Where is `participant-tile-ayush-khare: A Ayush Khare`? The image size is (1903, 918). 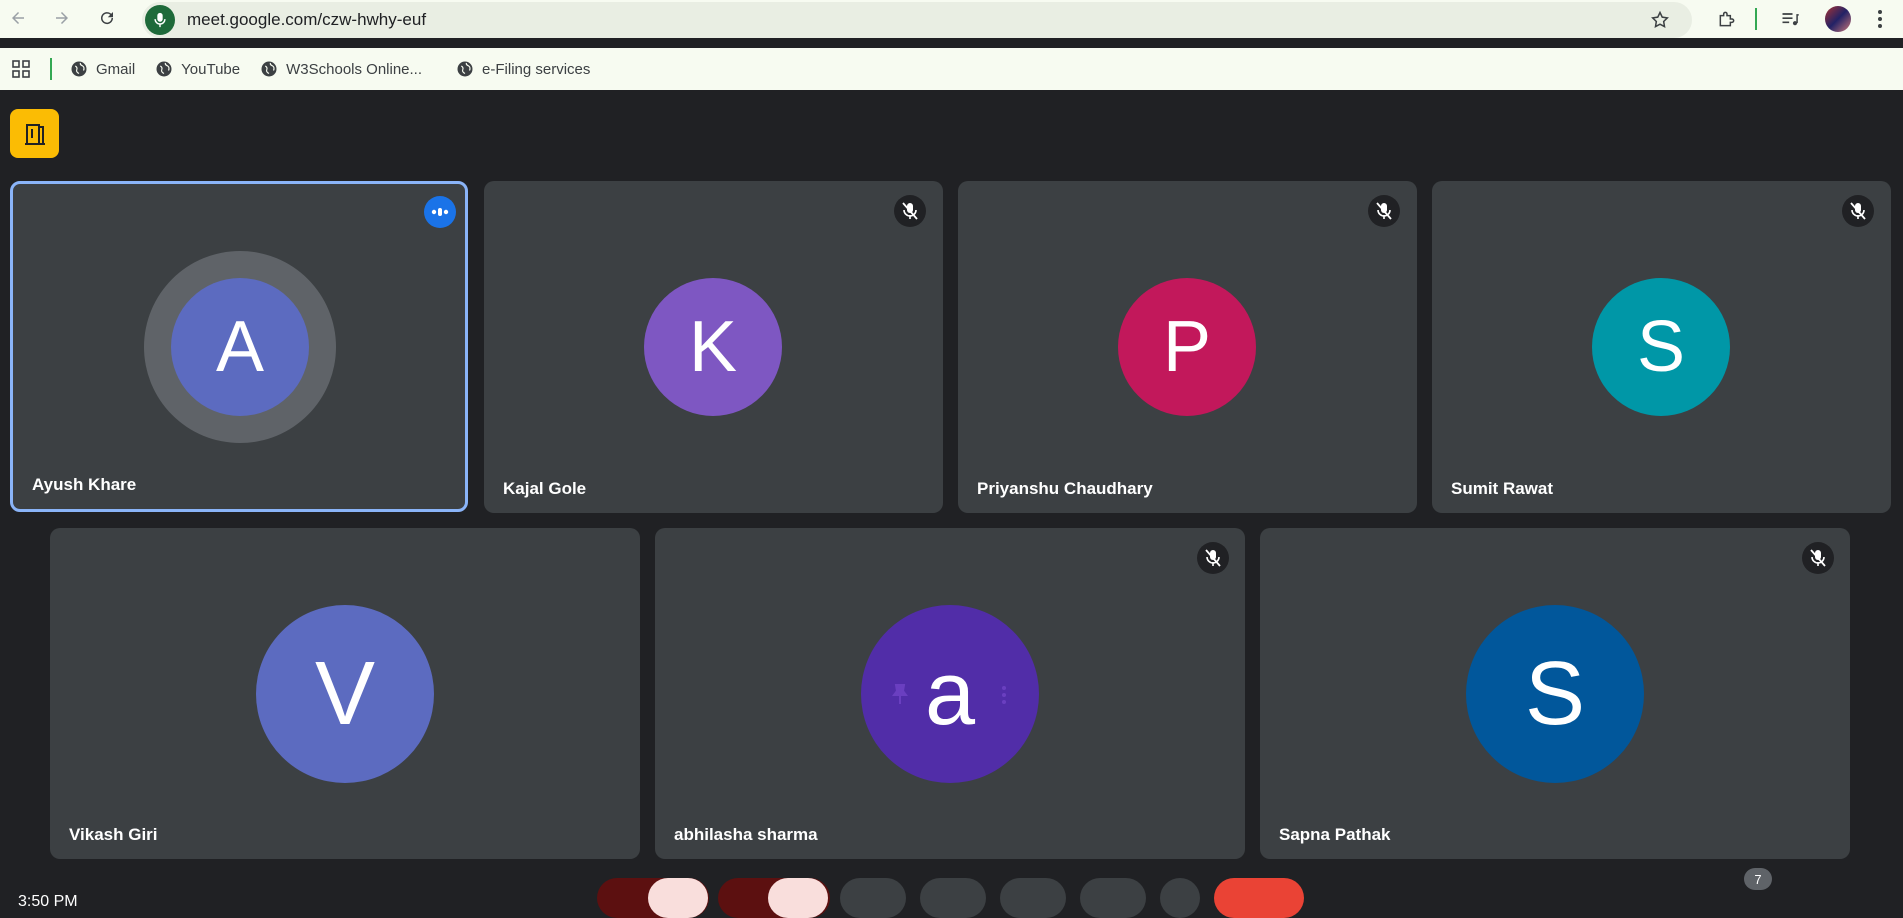 participant-tile-ayush-khare: A Ayush Khare is located at coordinates (239, 346).